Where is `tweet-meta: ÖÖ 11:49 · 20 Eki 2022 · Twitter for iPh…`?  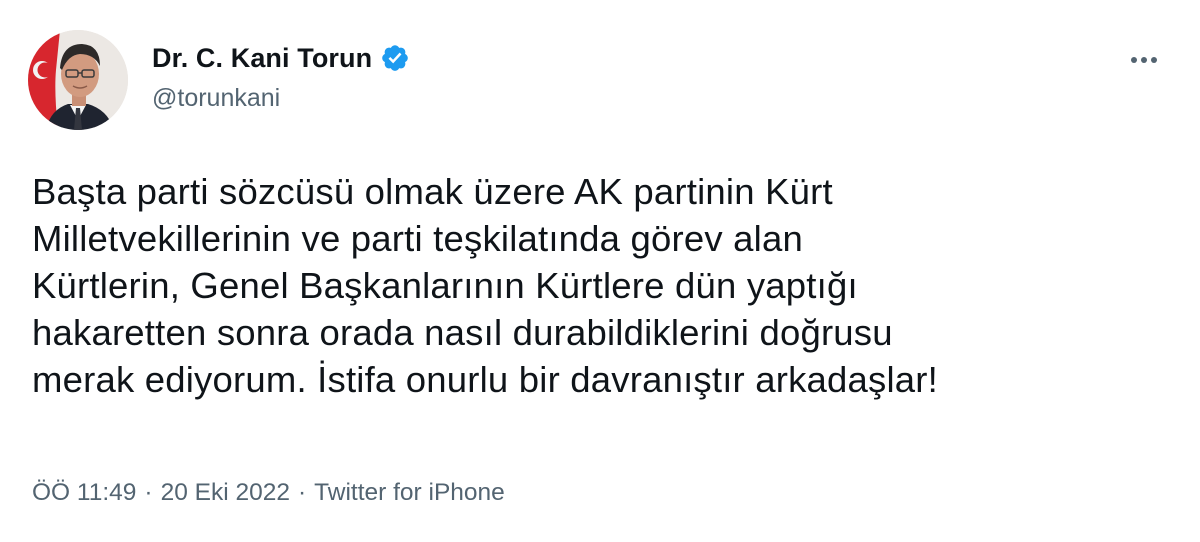
tweet-meta: ÖÖ 11:49 · 20 Eki 2022 · Twitter for iPh… is located at coordinates (268, 493).